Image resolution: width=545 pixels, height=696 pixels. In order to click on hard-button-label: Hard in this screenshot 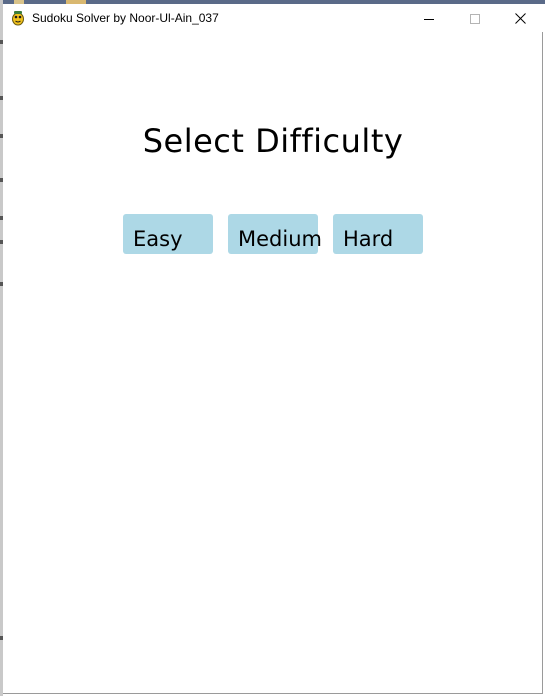, I will do `click(368, 239)`.